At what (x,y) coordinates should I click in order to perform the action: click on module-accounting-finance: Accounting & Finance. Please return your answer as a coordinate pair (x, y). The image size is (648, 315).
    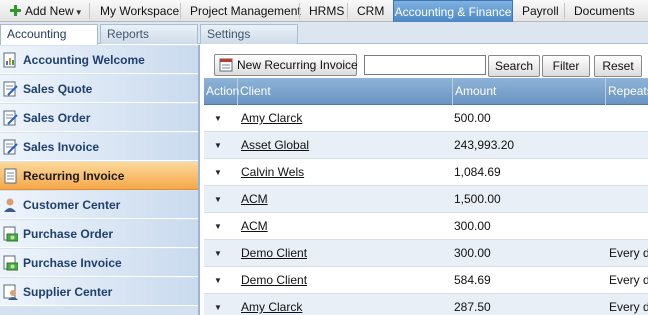
    Looking at the image, I should click on (453, 11).